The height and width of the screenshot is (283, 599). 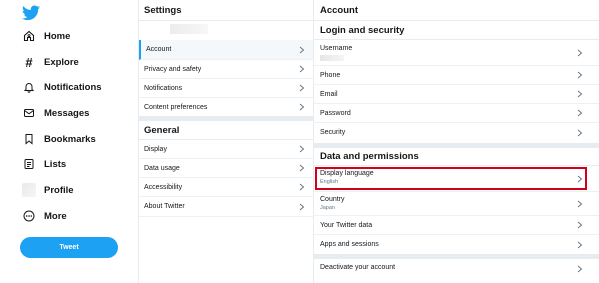 I want to click on nav-label: Profile, so click(x=59, y=190).